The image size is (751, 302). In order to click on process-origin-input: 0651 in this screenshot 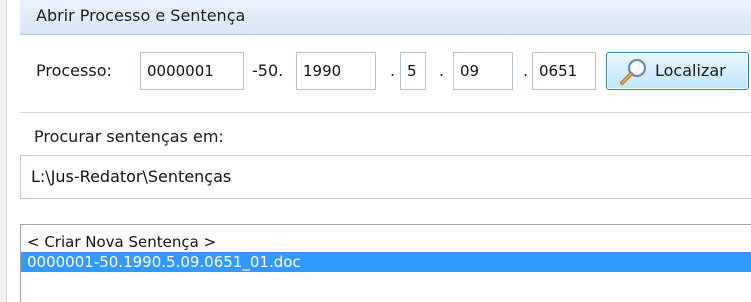, I will do `click(564, 71)`.